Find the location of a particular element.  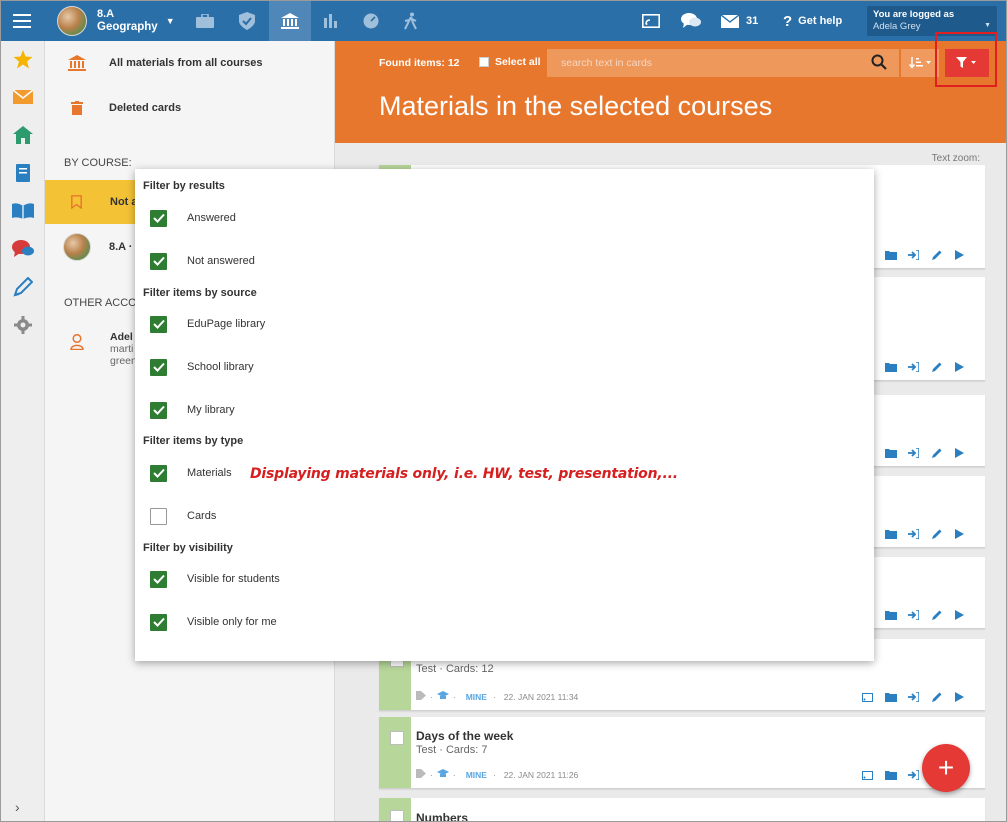

messages-button: 31 is located at coordinates (739, 21).